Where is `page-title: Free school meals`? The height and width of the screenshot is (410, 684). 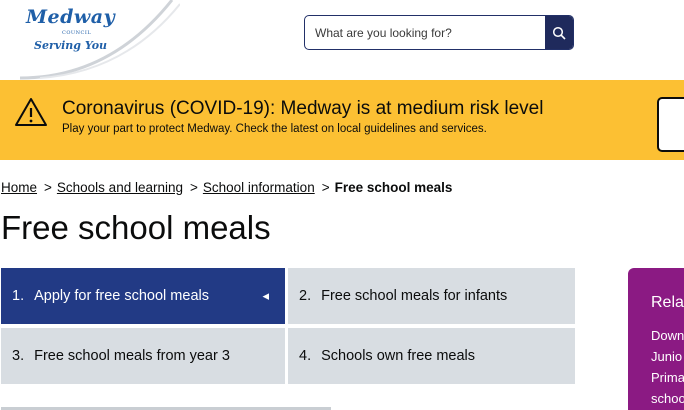 page-title: Free school meals is located at coordinates (136, 227).